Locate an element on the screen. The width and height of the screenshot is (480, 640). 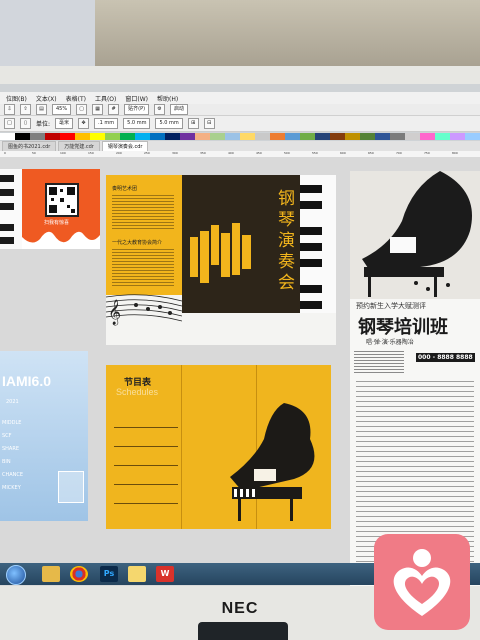
ruler-tick-label: 800 is located at coordinates (455, 153).